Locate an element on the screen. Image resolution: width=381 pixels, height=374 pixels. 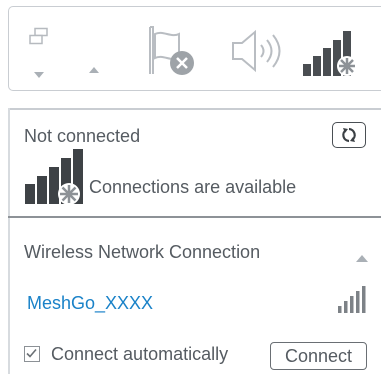
refresh-icon is located at coordinates (349, 135).